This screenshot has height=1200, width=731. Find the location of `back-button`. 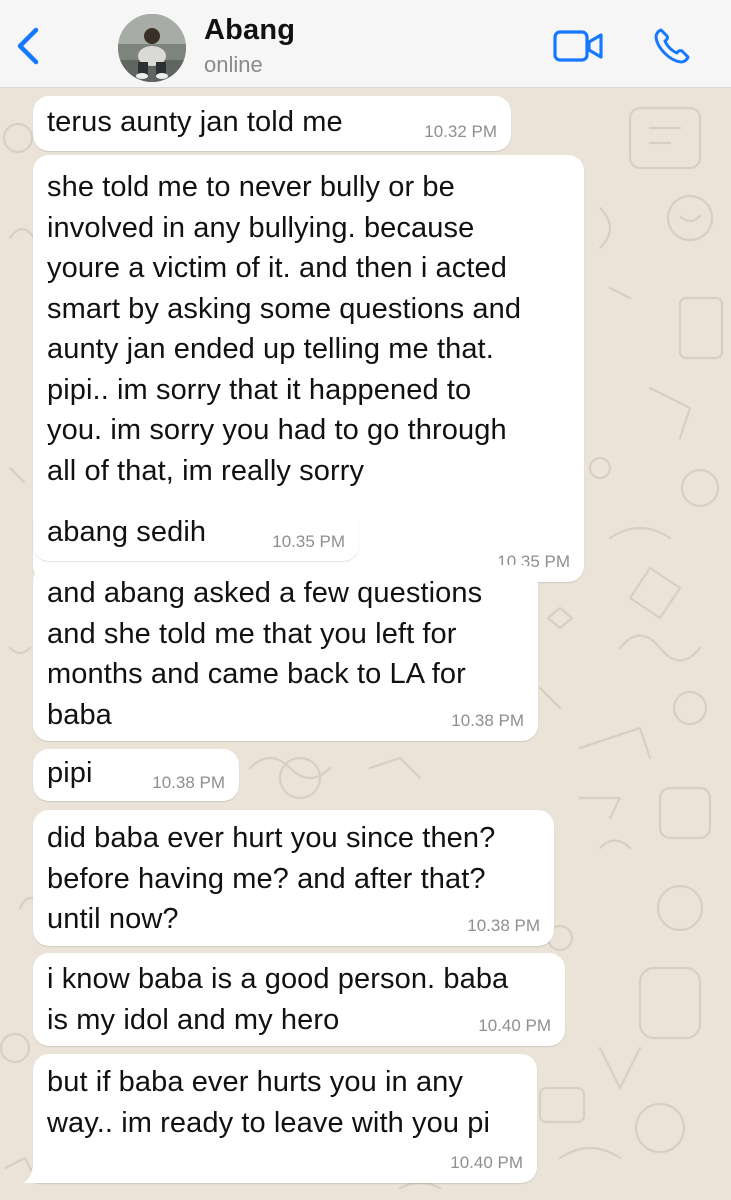

back-button is located at coordinates (29, 46).